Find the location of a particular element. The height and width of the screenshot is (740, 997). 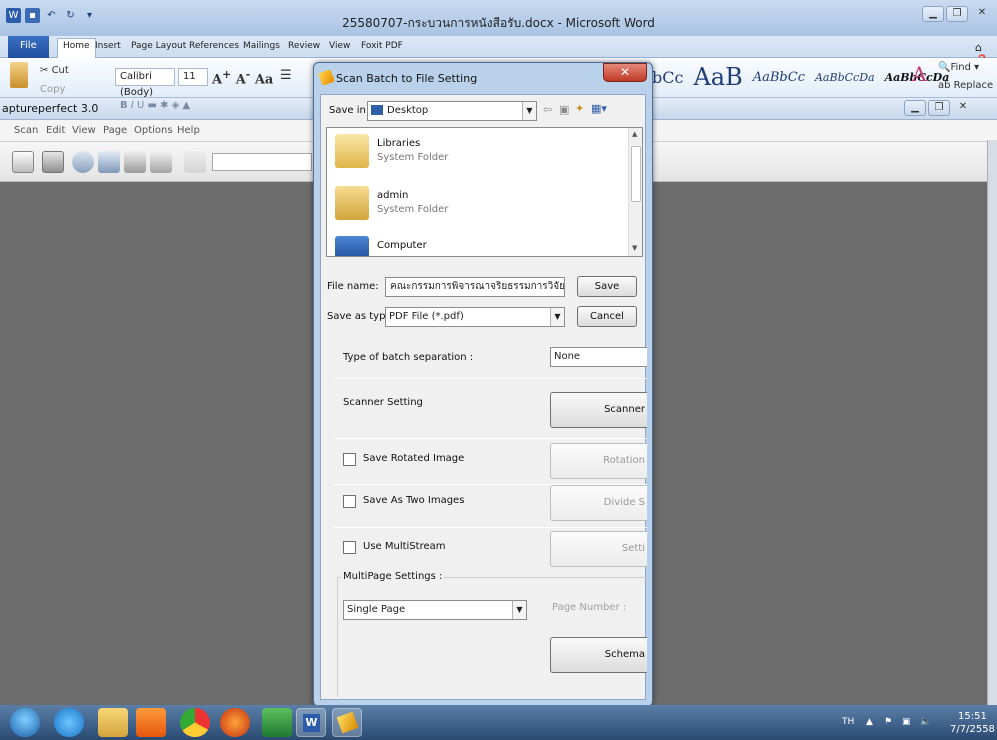

captureperfect-taskbar-icon is located at coordinates (347, 722).